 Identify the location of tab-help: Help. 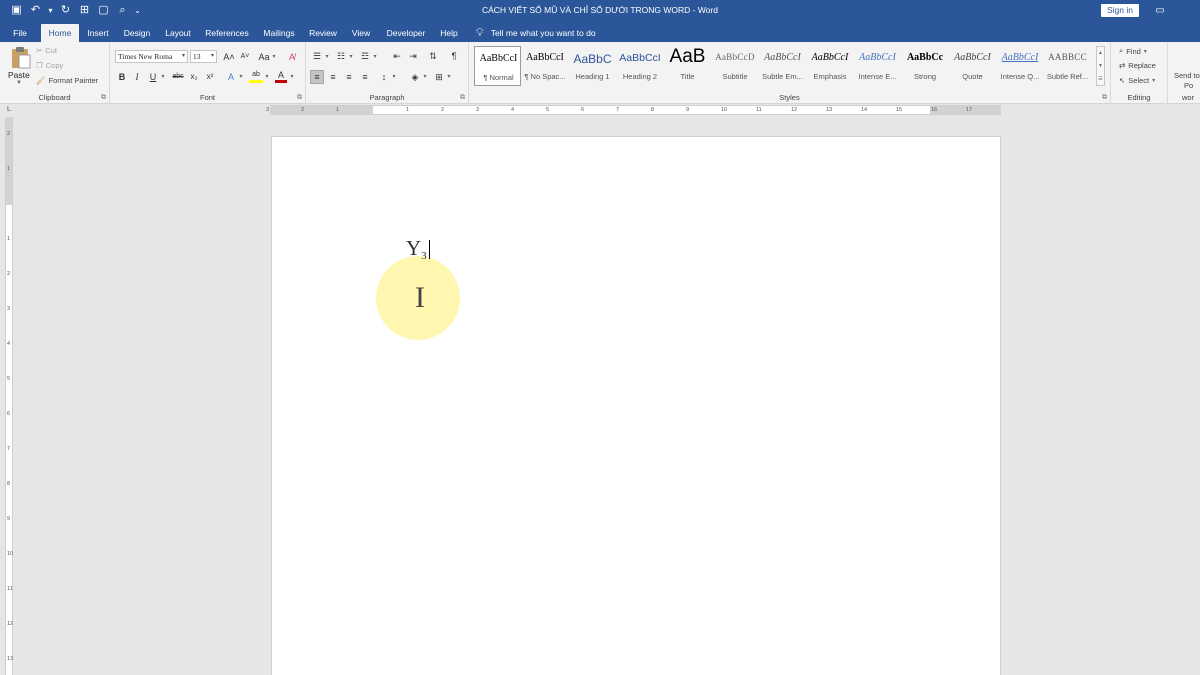
(449, 33).